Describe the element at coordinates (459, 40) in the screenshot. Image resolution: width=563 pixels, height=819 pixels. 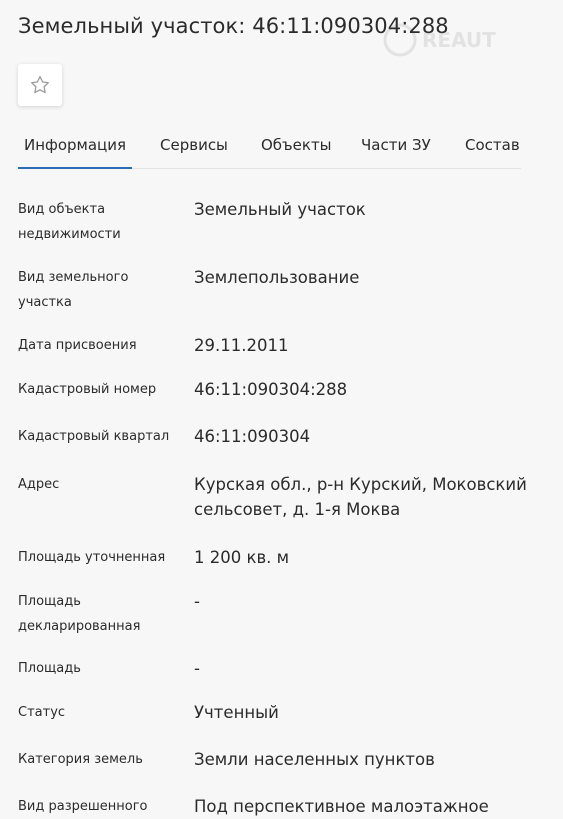
I see `watermark-text: REAUT` at that location.